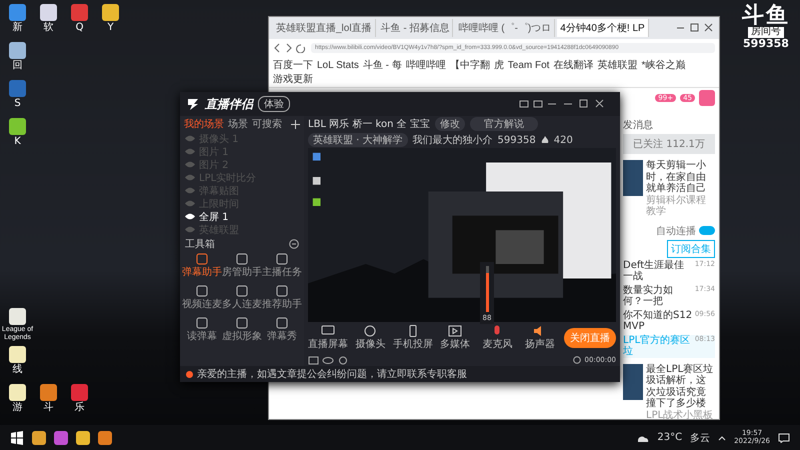 The image size is (800, 450). What do you see at coordinates (338, 65) in the screenshot?
I see `bookmark-link: LoL Stats` at bounding box center [338, 65].